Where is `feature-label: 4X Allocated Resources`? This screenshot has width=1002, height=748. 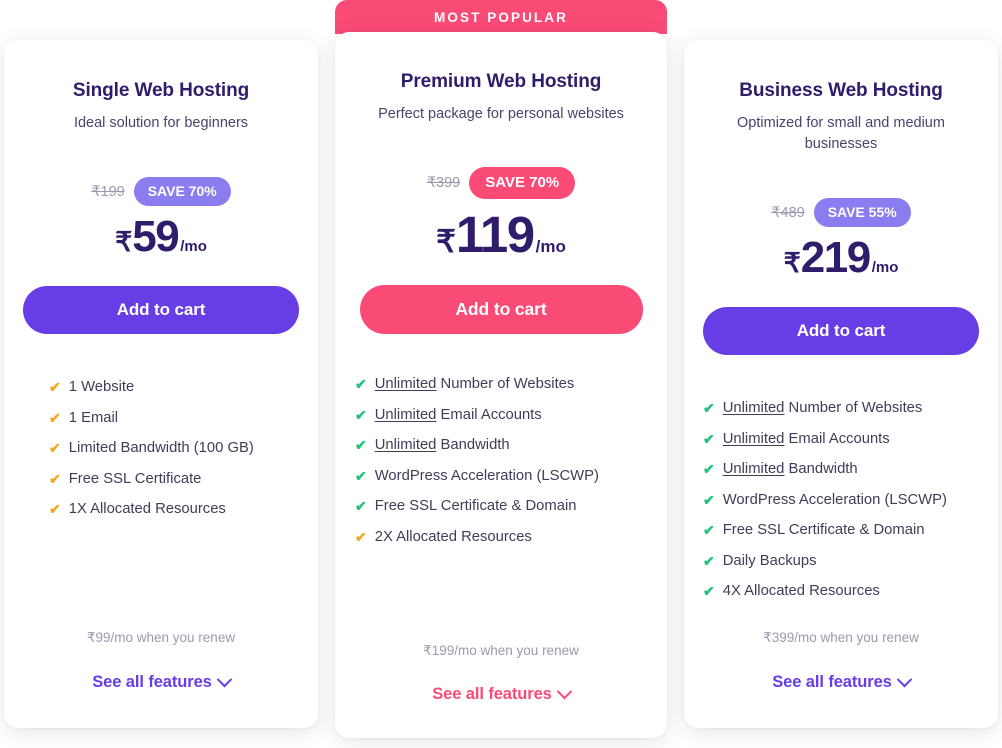
feature-label: 4X Allocated Resources is located at coordinates (801, 591).